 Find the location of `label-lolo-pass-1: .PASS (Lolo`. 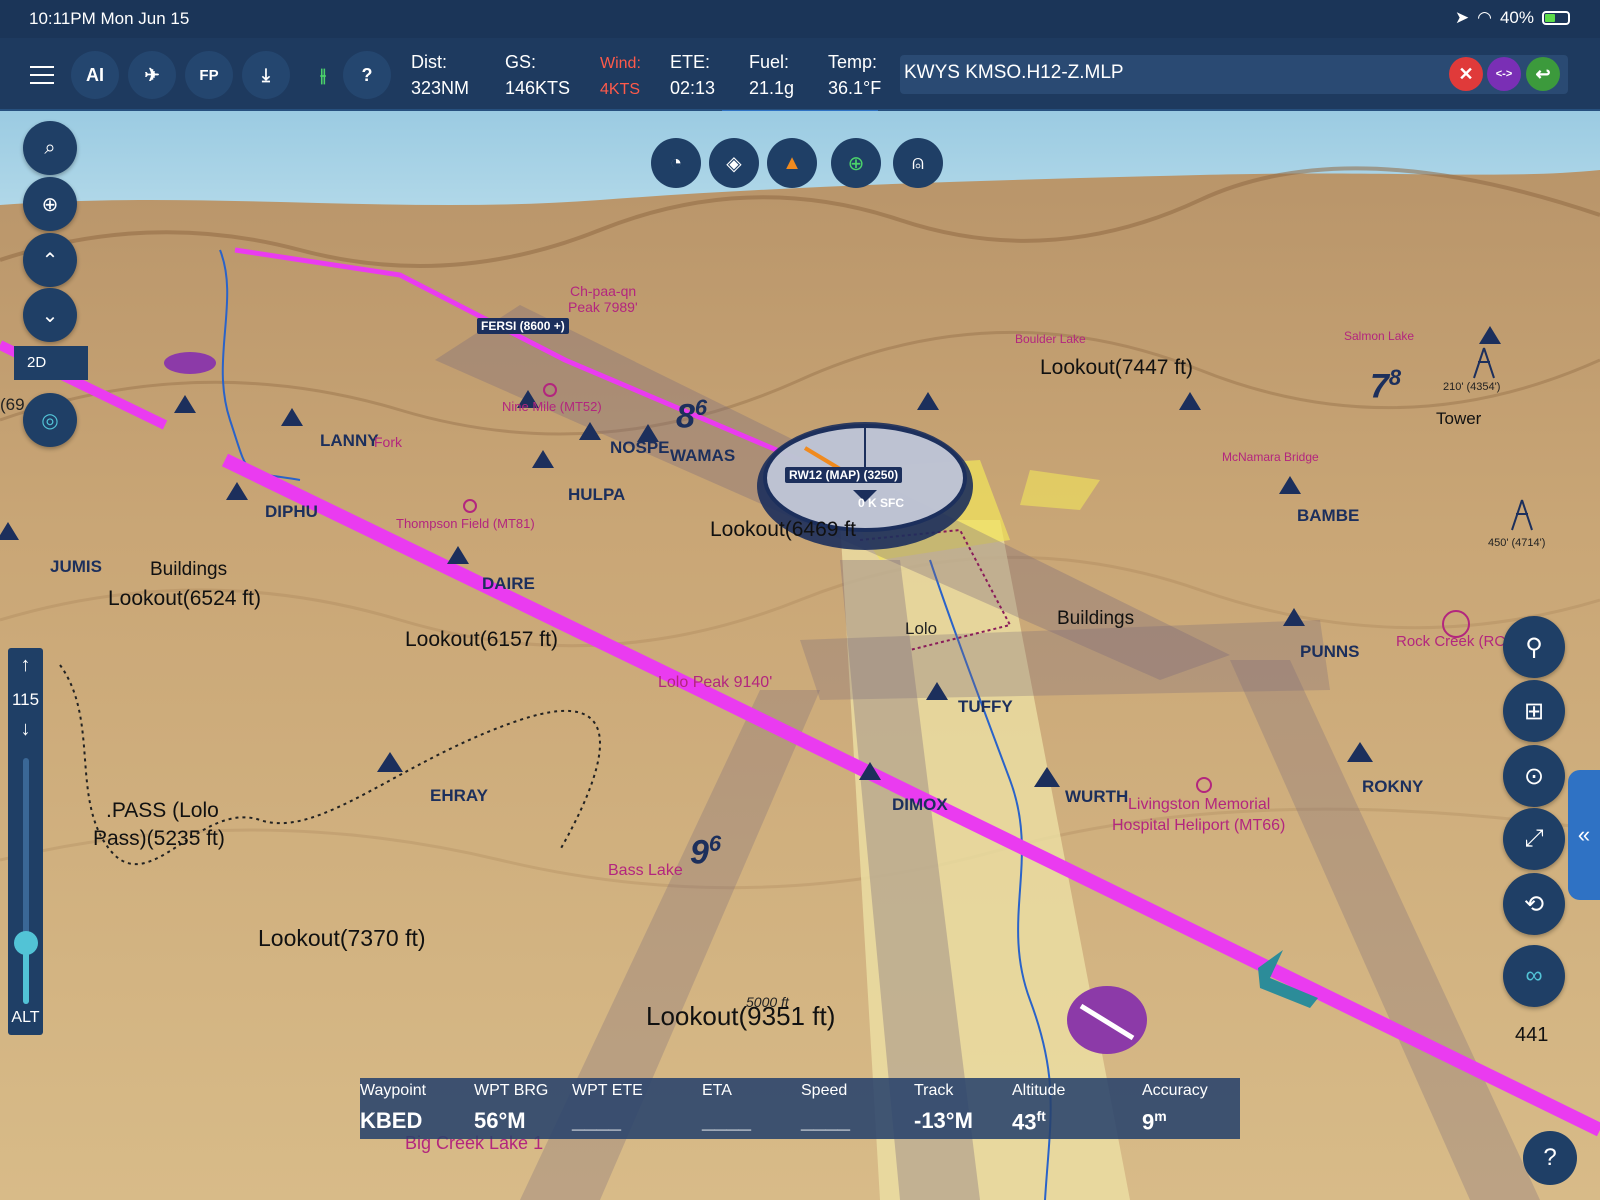

label-lolo-pass-1: .PASS (Lolo is located at coordinates (162, 810).